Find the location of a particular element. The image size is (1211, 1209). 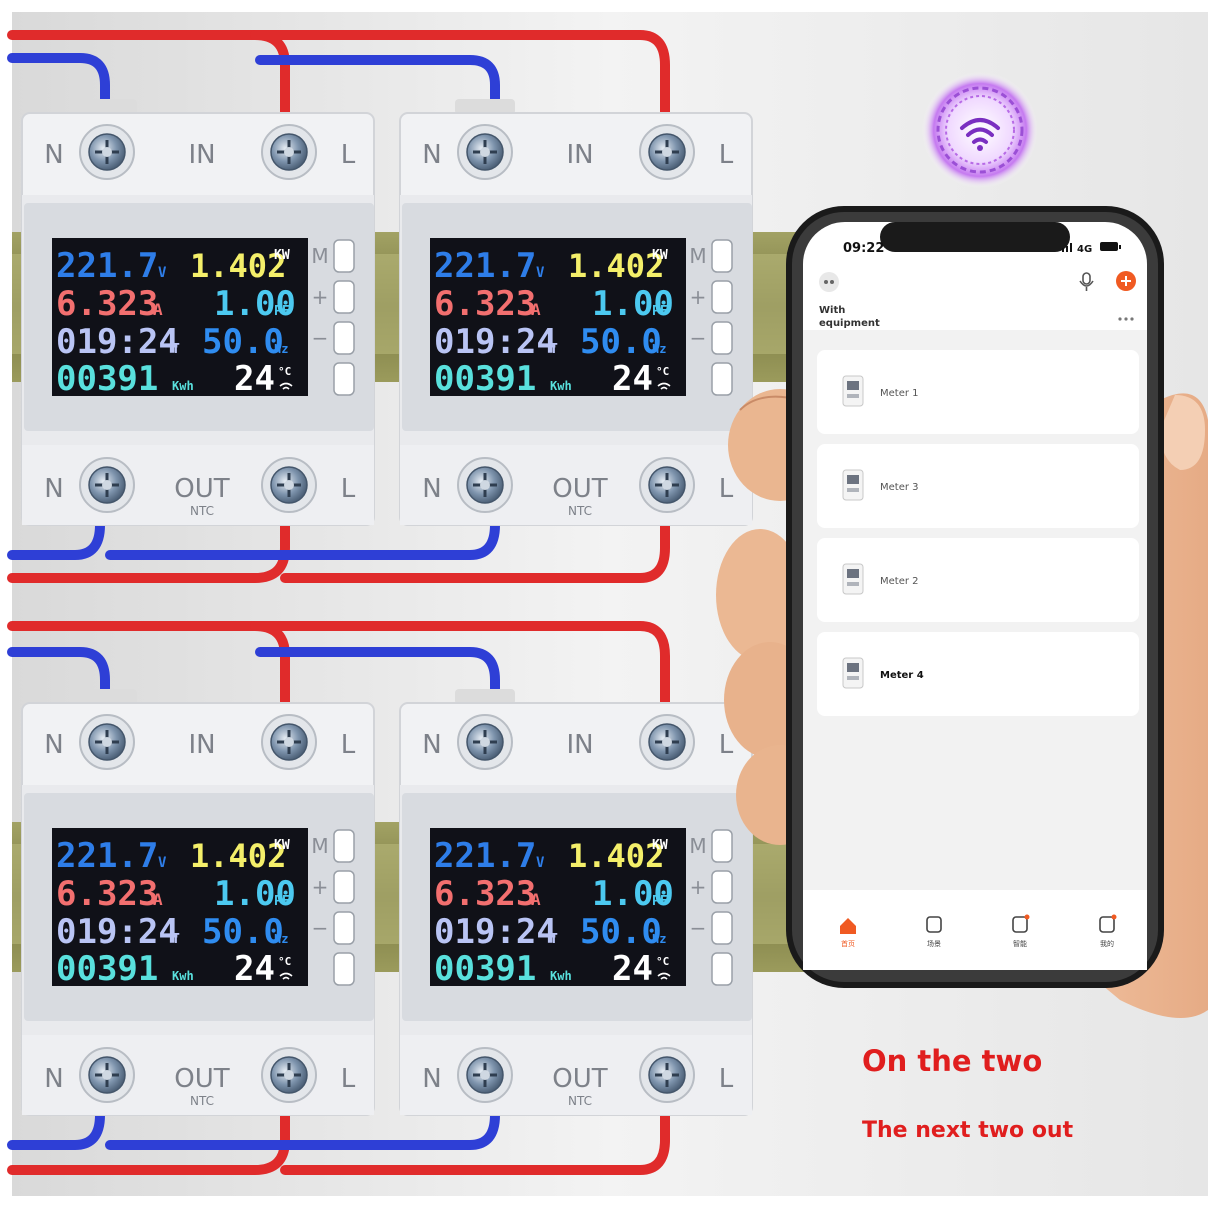

current-readout: 6.323 is located at coordinates (107, 894).